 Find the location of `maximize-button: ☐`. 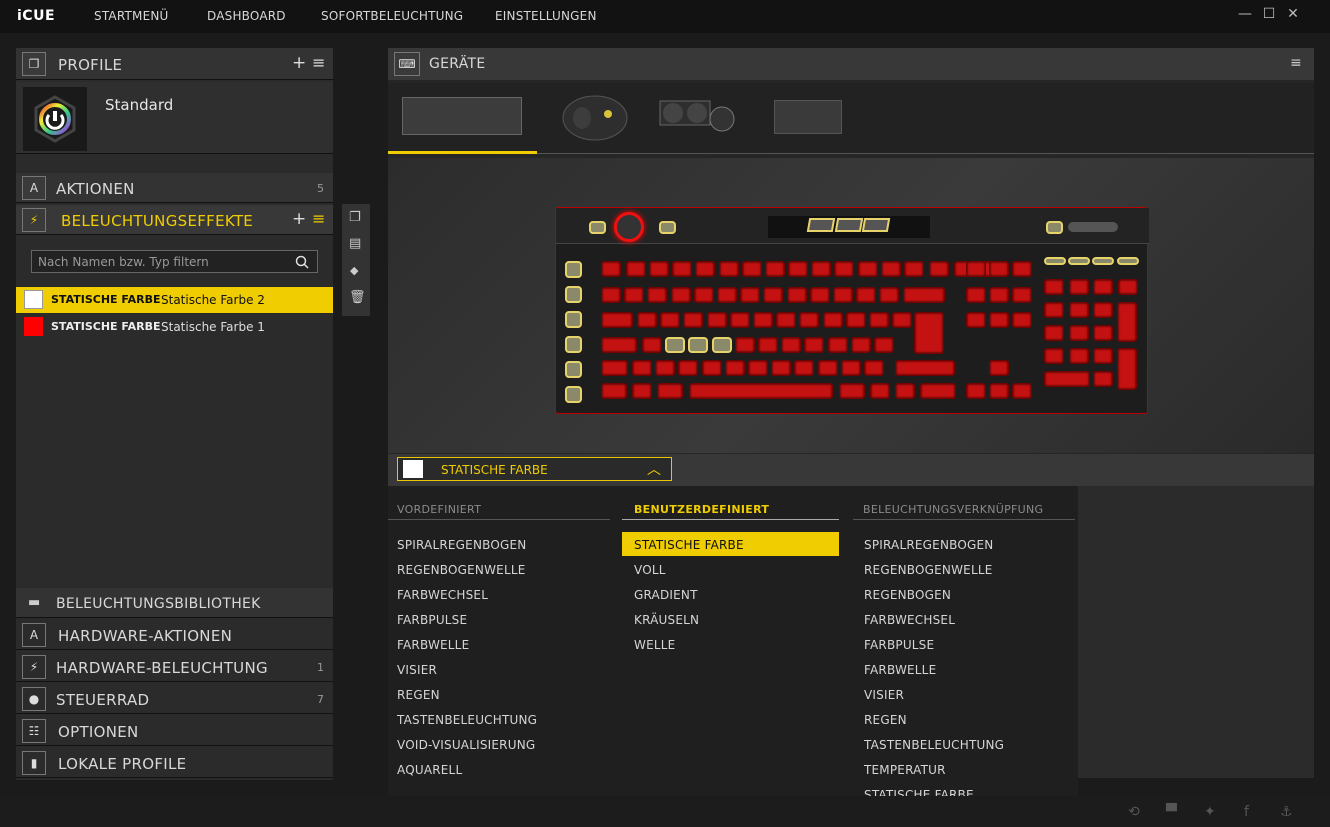

maximize-button: ☐ is located at coordinates (1269, 16).